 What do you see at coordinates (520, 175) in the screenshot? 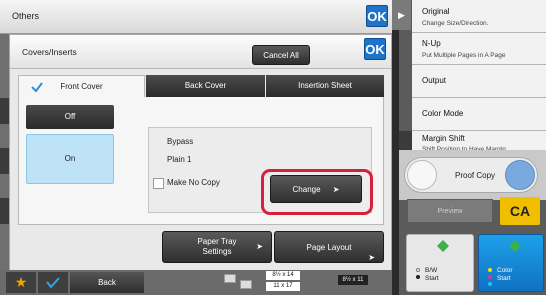
I see `proof-right-icon` at bounding box center [520, 175].